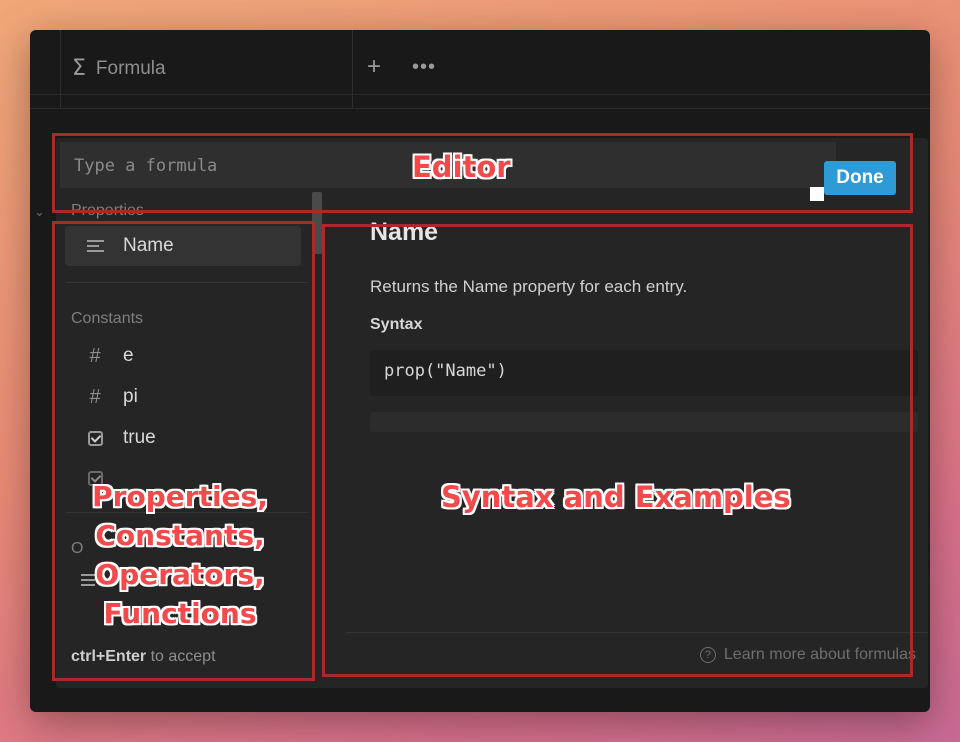  Describe the element at coordinates (130, 68) in the screenshot. I see `column-title-label: Formula` at that location.